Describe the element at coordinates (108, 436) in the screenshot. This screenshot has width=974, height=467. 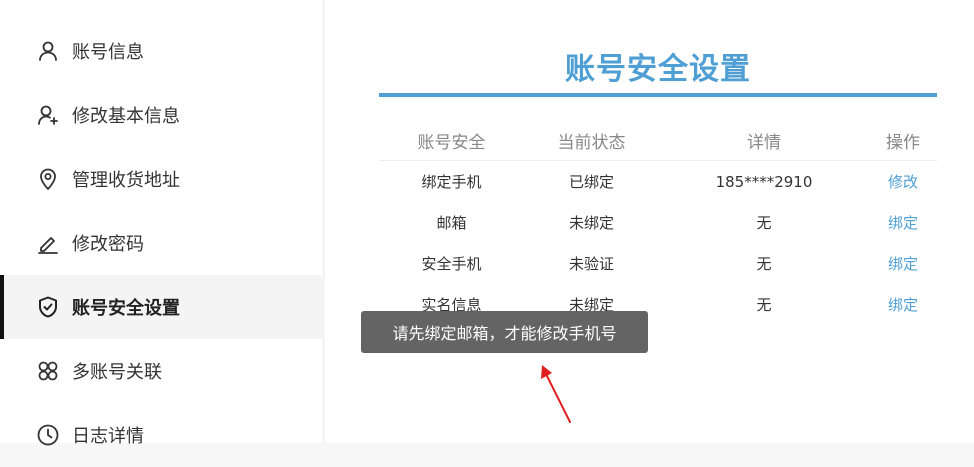
I see `sidebar-item-label: 日志详情` at that location.